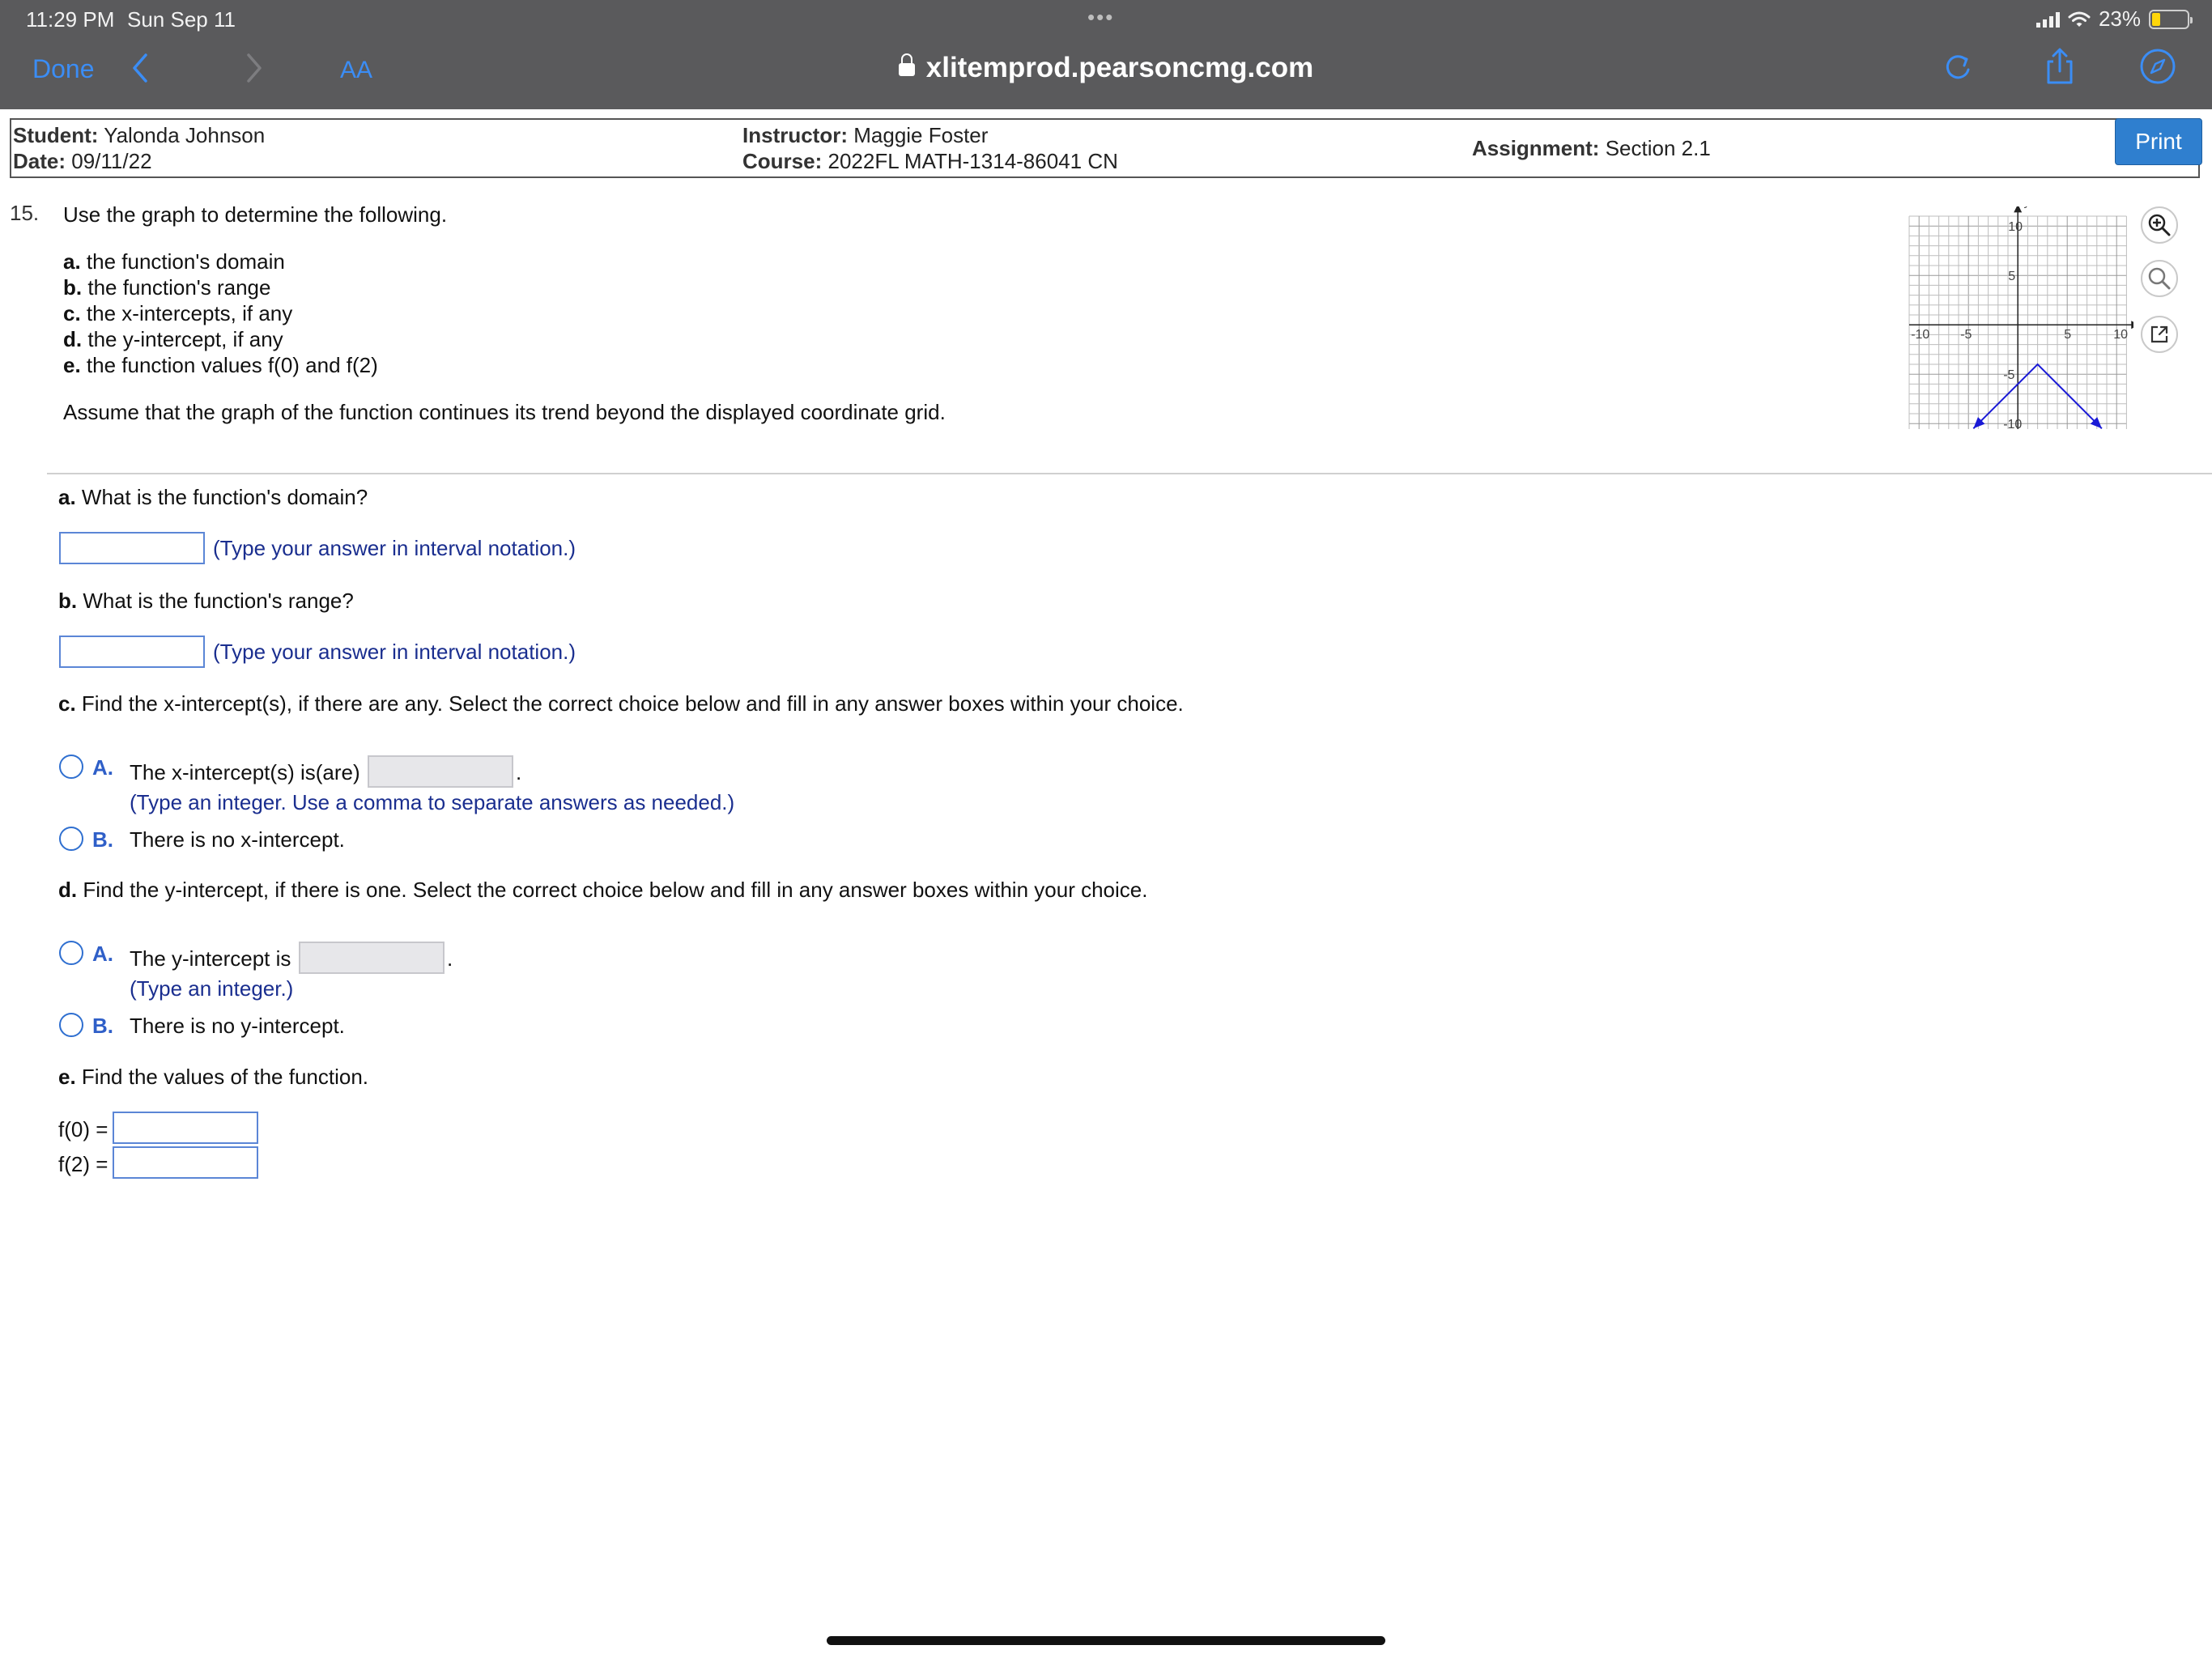  I want to click on question-item-c: c. the x-intercepts, if any, so click(178, 313).